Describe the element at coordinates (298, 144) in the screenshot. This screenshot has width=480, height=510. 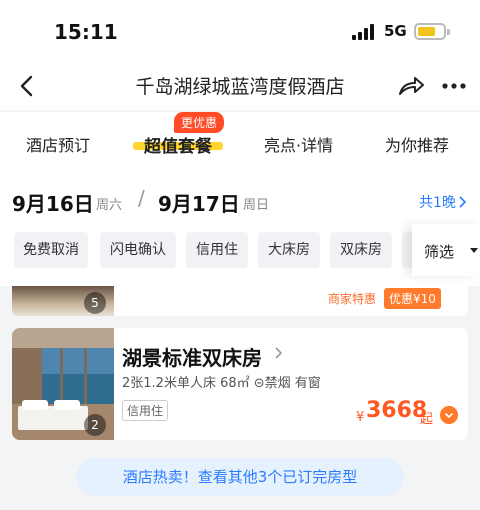
I see `tab-highlights-details: 亮点·详情` at that location.